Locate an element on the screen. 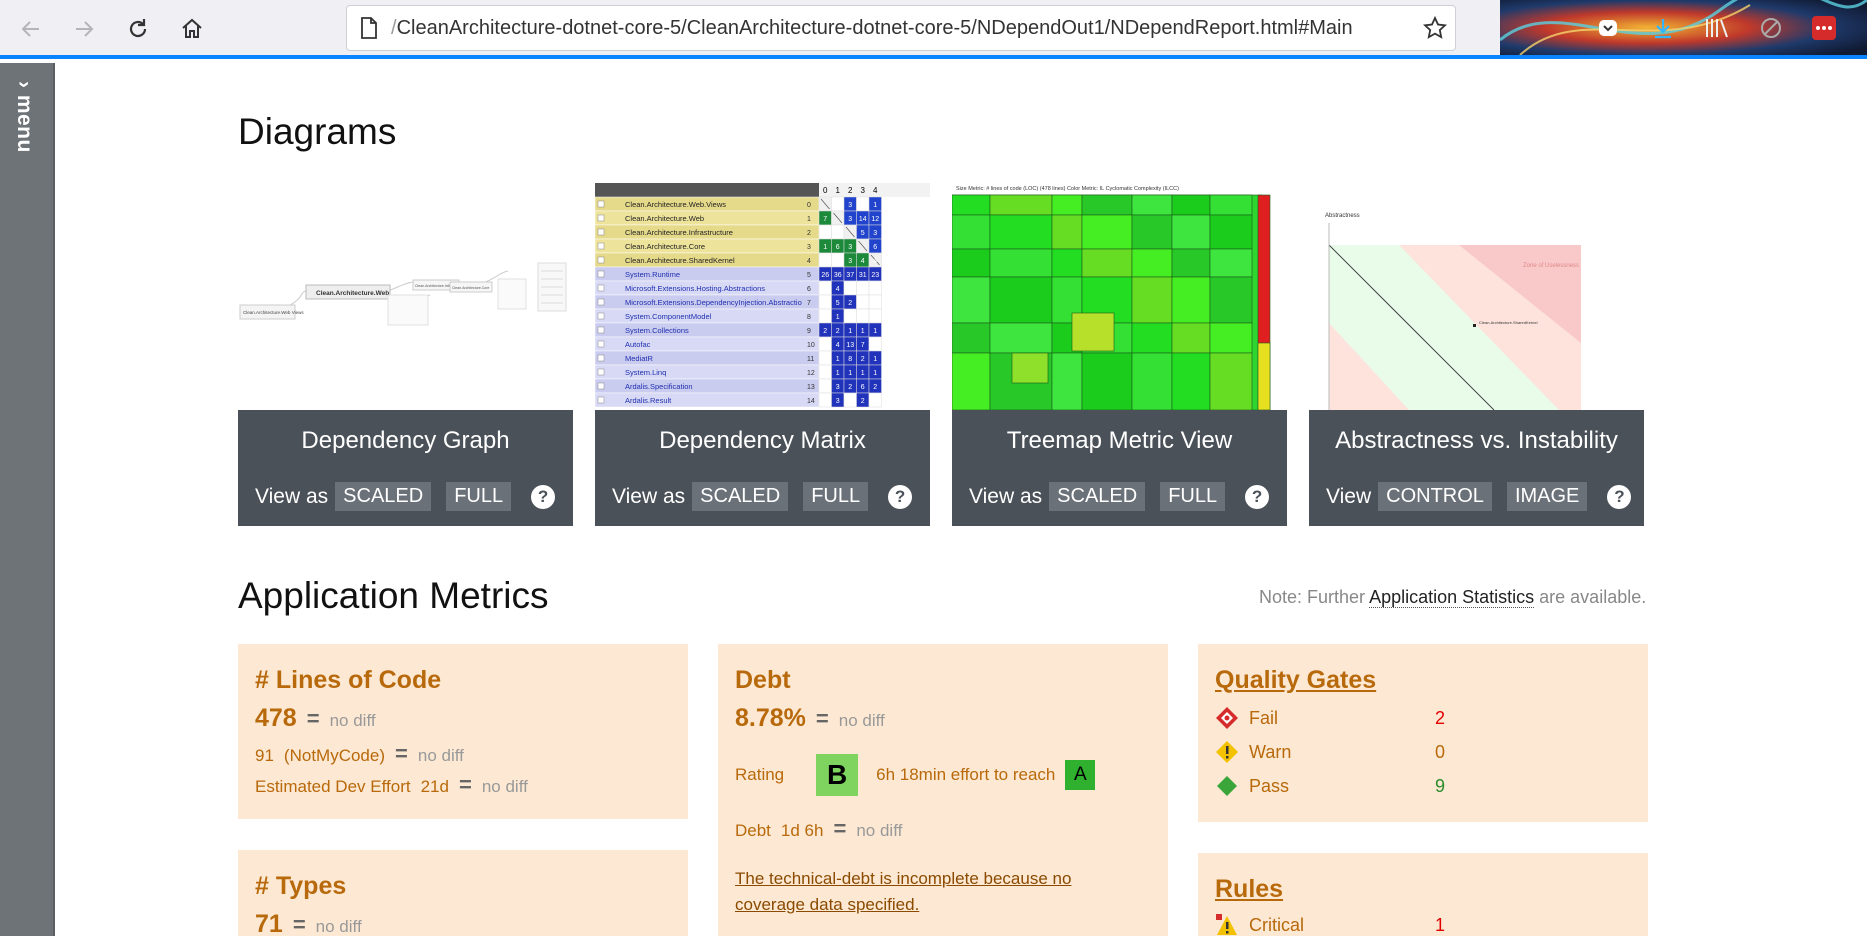 The image size is (1867, 936). blocked-icon is located at coordinates (1771, 28).